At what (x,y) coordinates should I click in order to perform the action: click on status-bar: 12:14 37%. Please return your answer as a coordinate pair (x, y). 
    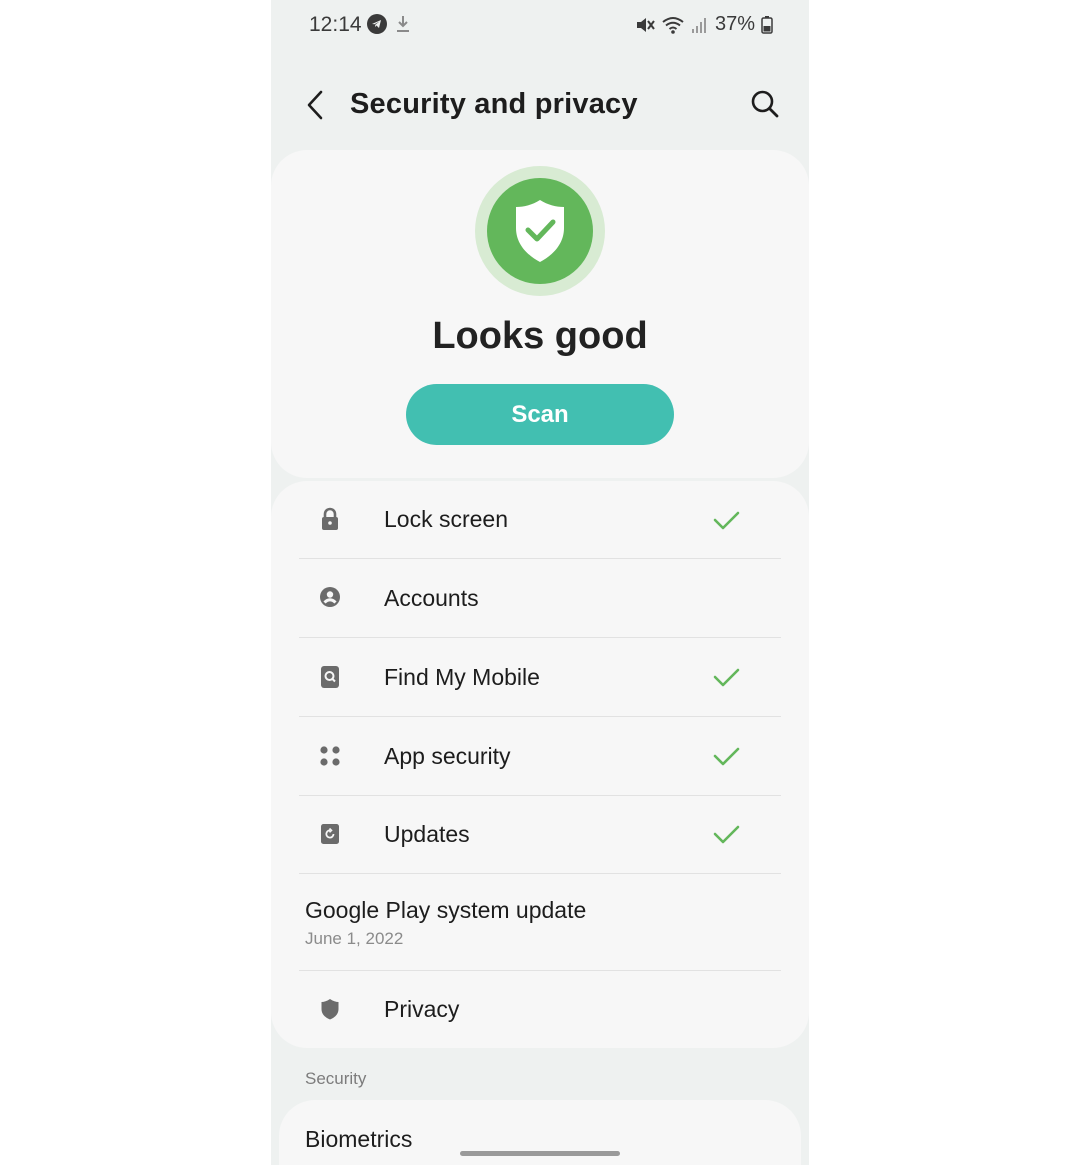
    Looking at the image, I should click on (540, 24).